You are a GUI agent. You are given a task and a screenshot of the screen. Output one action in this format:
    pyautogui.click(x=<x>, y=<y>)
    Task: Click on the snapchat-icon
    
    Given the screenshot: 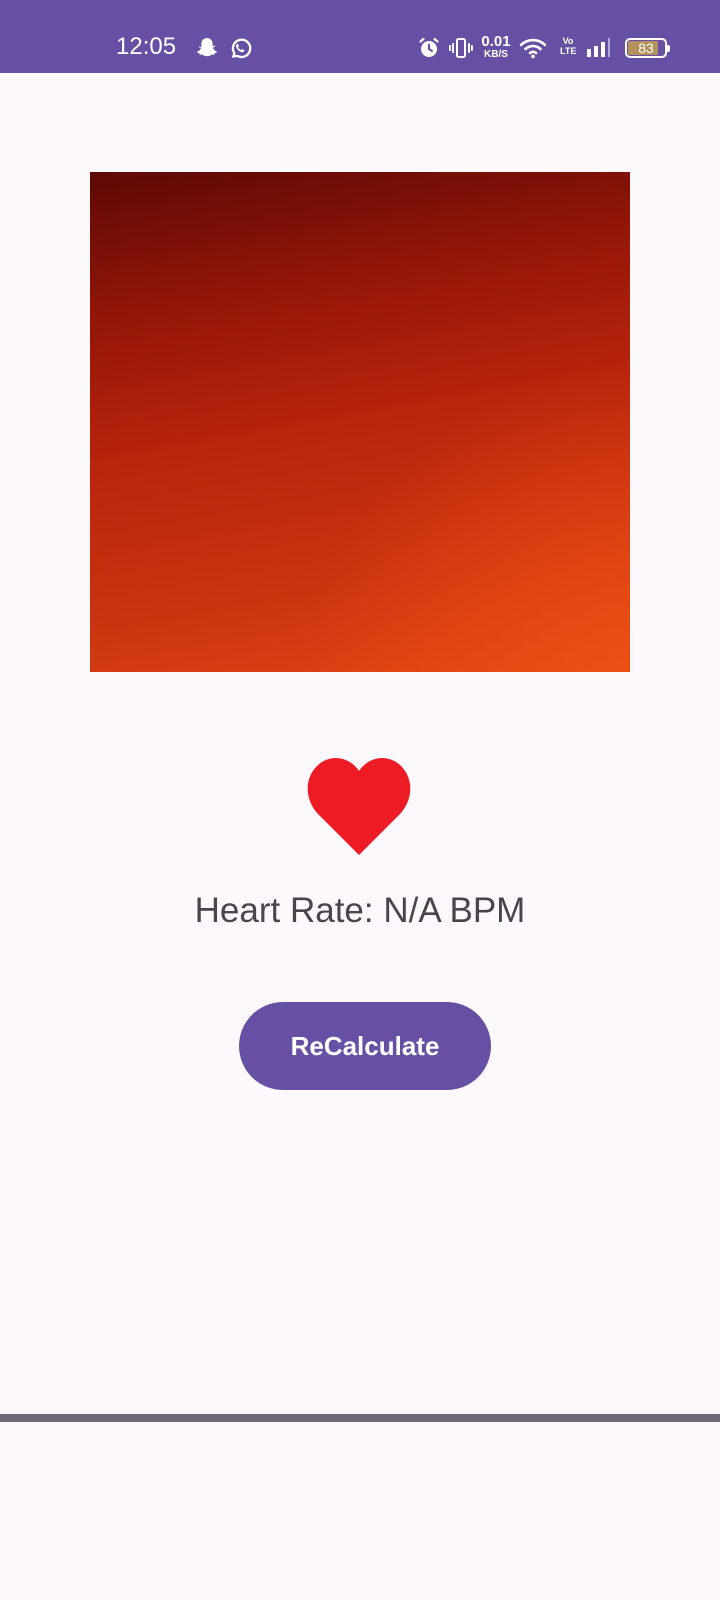 What is the action you would take?
    pyautogui.click(x=207, y=47)
    